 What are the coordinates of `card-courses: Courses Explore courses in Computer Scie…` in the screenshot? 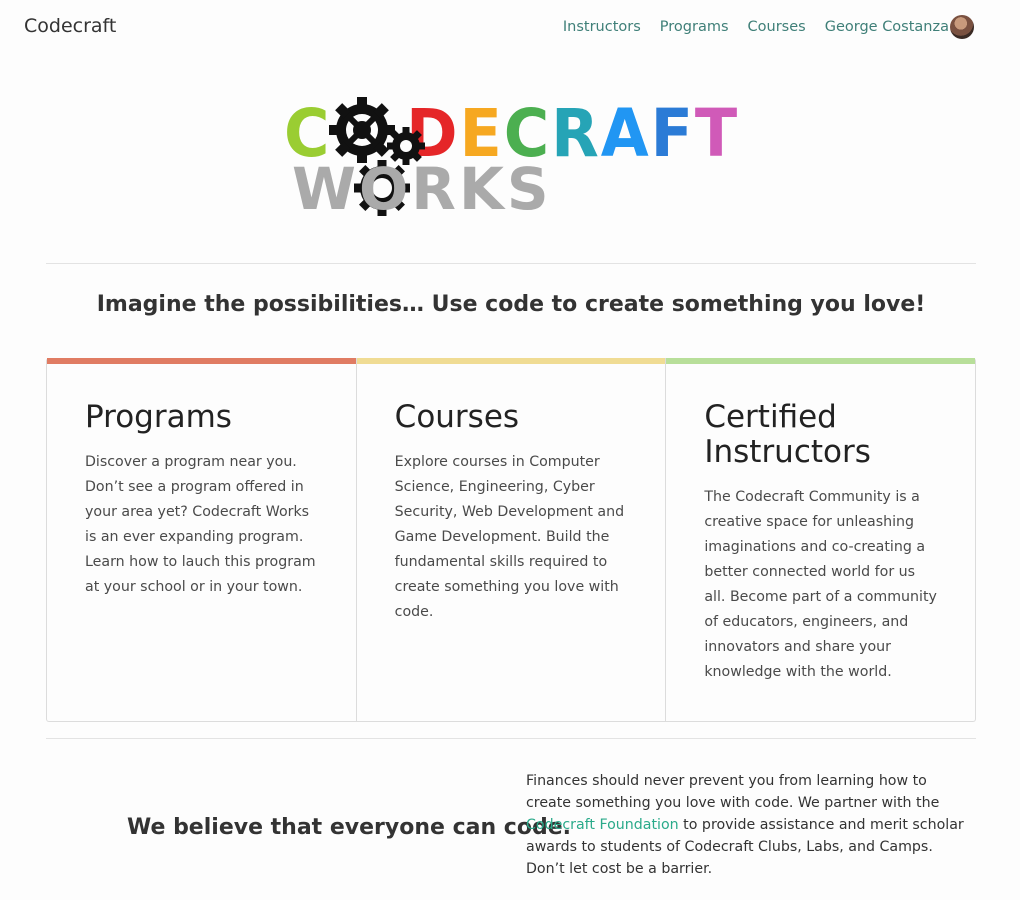 It's located at (510, 539).